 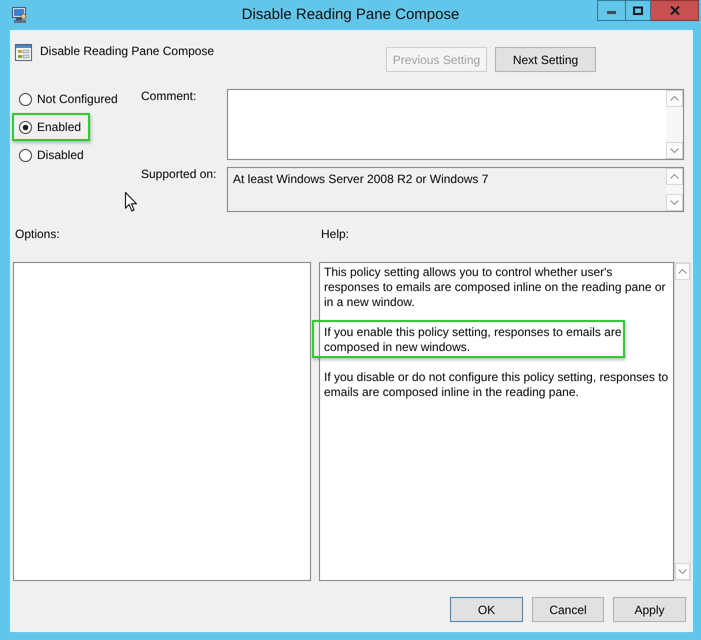 What do you see at coordinates (127, 51) in the screenshot?
I see `setting-title: Disable Reading Pane Compose` at bounding box center [127, 51].